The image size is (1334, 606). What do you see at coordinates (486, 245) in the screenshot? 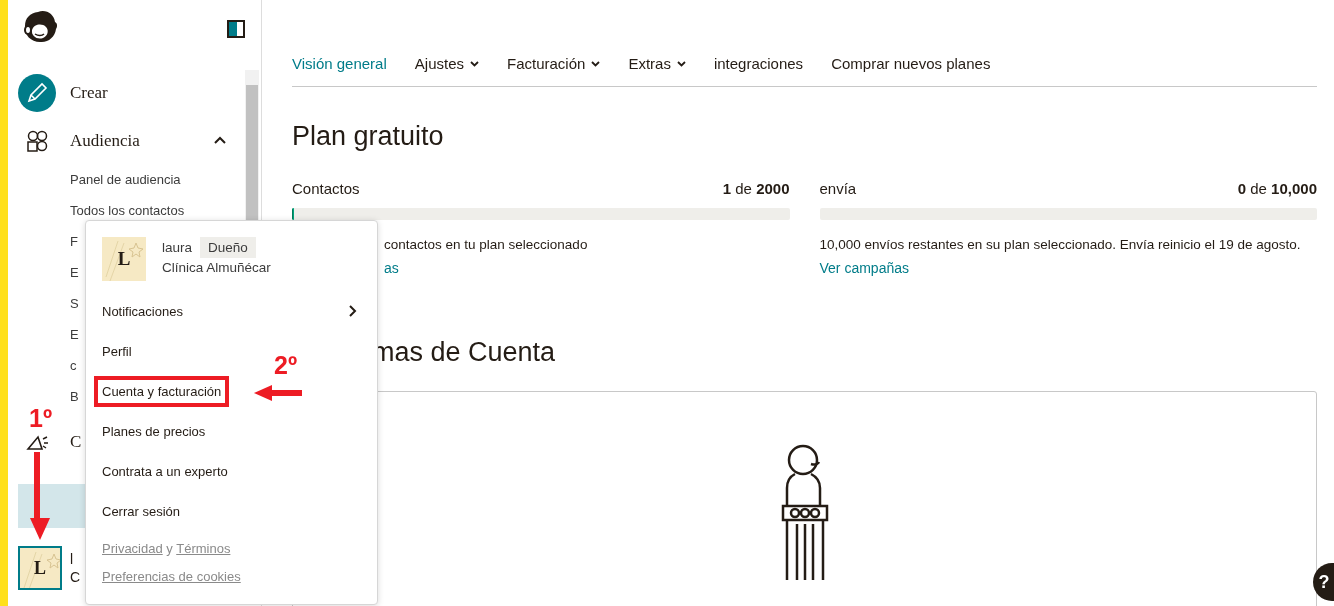
I see `usage-note: contactos en tu plan seleccionado` at bounding box center [486, 245].